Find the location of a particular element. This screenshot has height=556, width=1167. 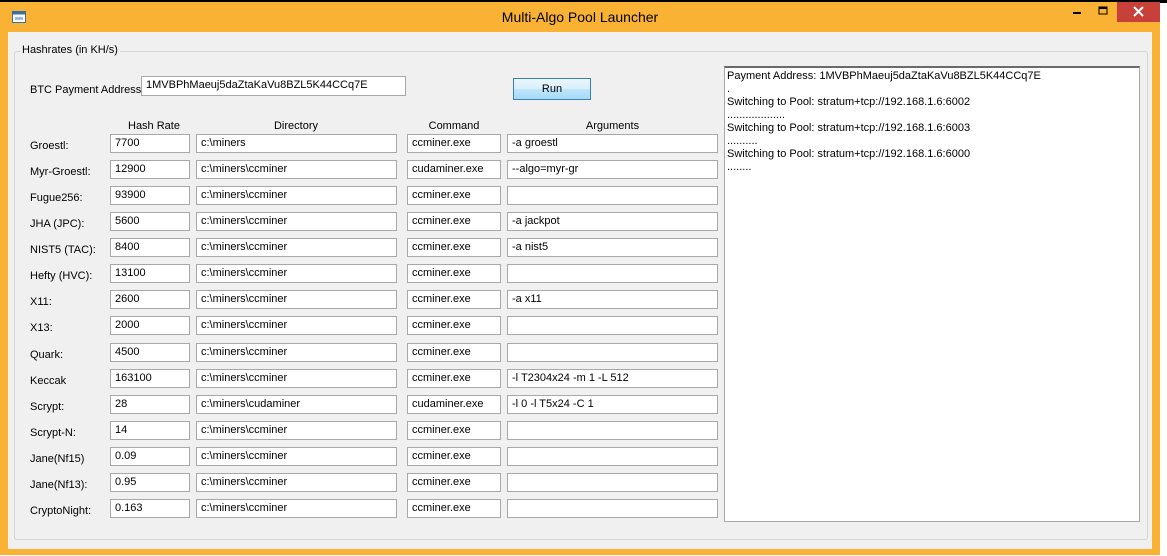

algo-label: NIST5 (TAC): is located at coordinates (63, 250).